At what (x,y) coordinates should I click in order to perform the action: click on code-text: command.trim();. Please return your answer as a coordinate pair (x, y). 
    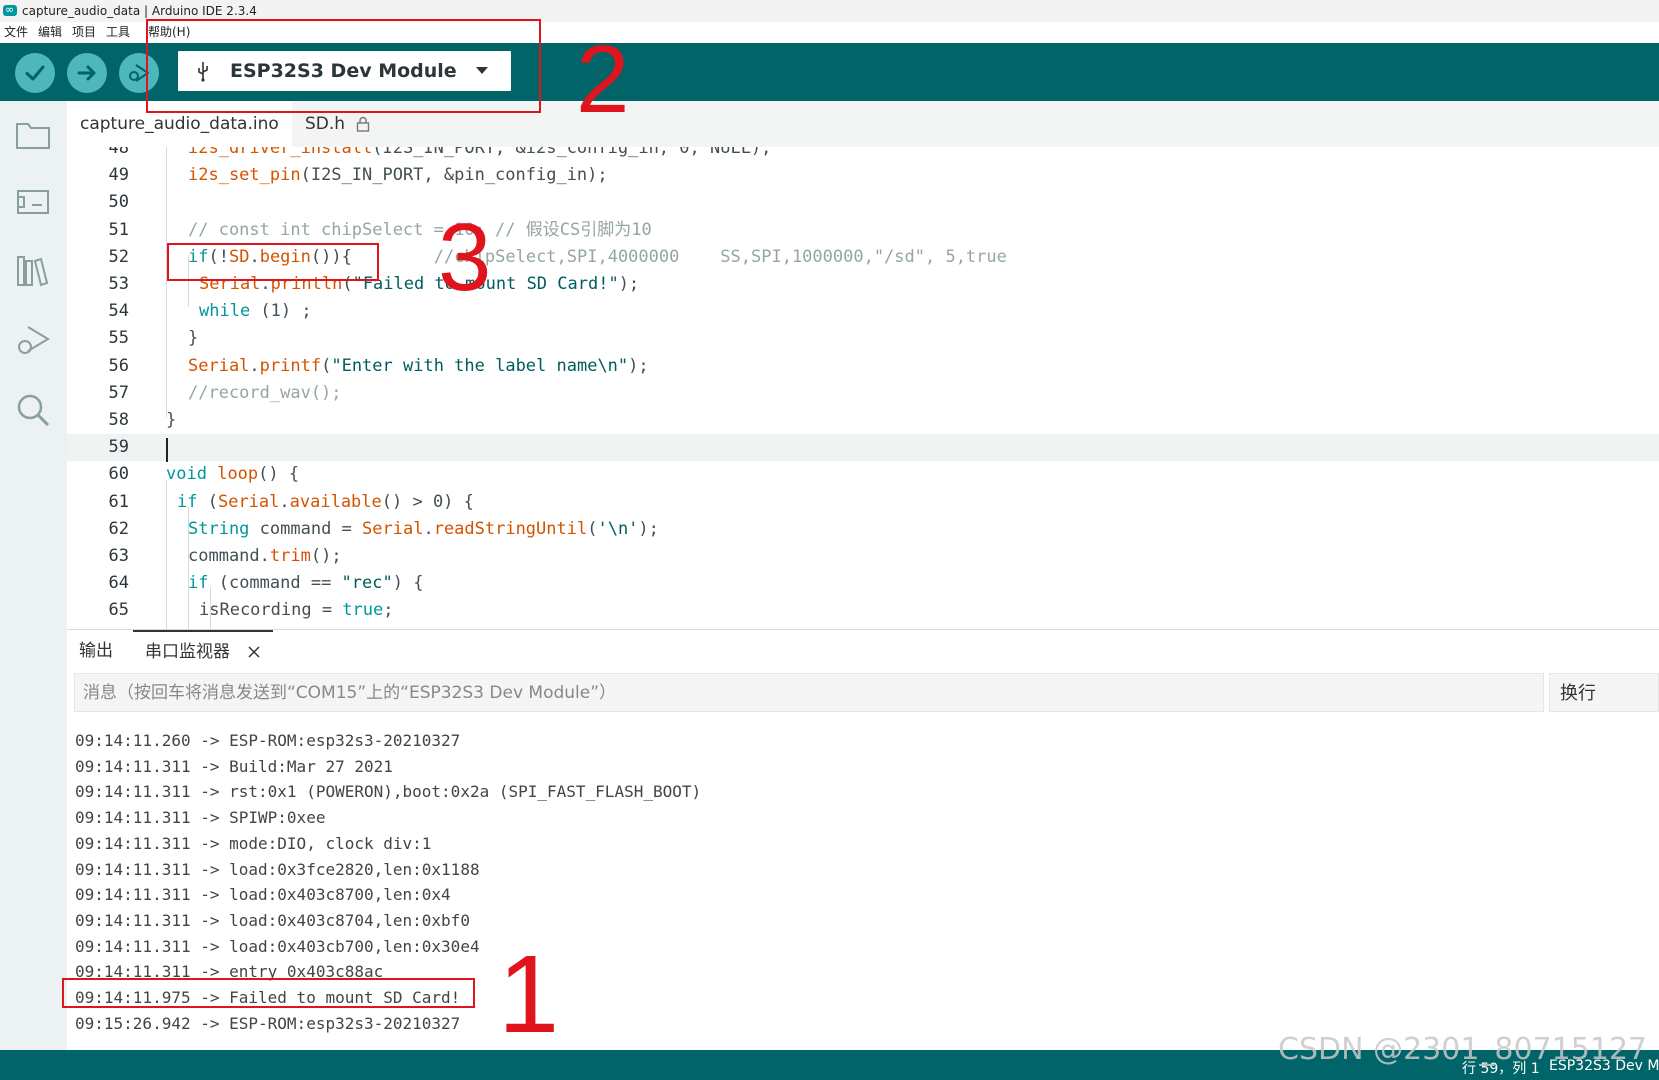
    Looking at the image, I should click on (265, 556).